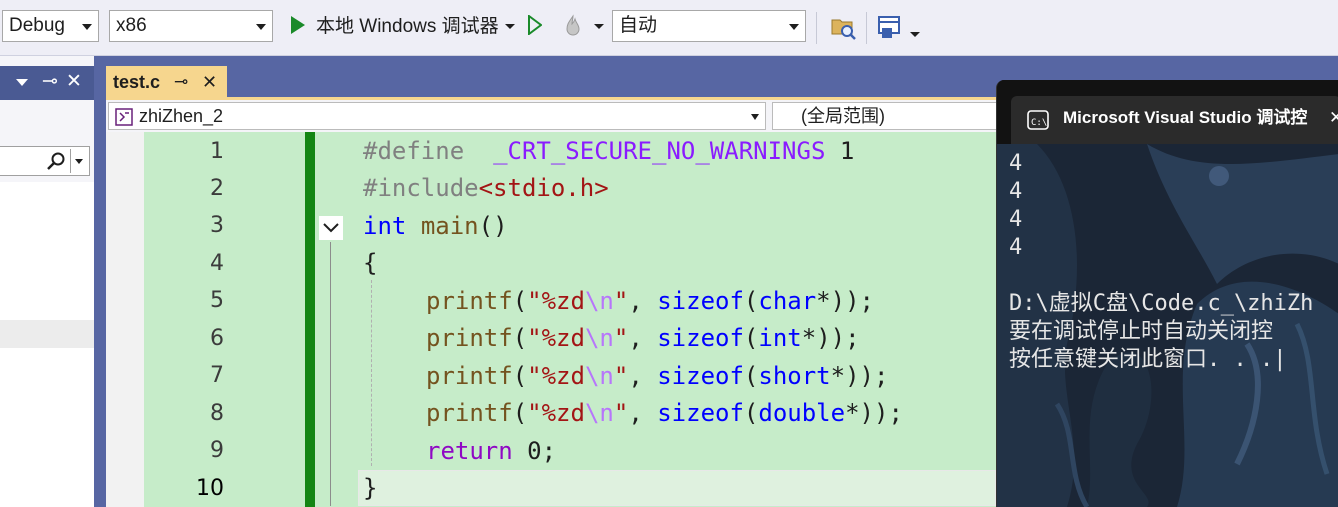 The width and height of the screenshot is (1338, 507). What do you see at coordinates (1333, 118) in the screenshot?
I see `console-close-icon: ✕` at bounding box center [1333, 118].